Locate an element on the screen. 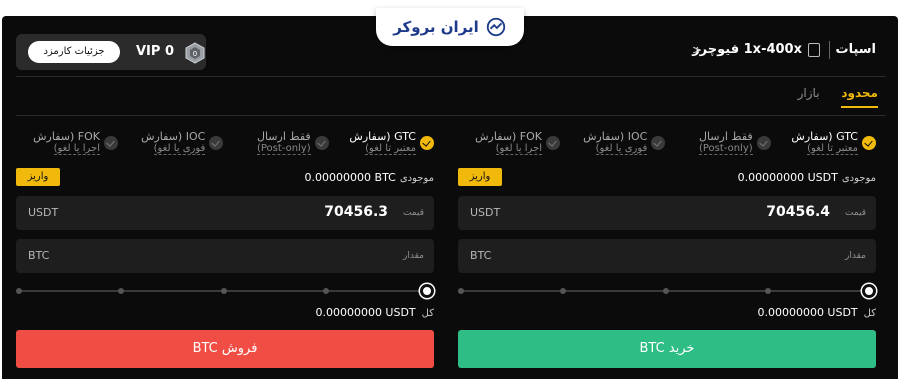 The width and height of the screenshot is (900, 389). sell-total: کل 0.00000000 USDT is located at coordinates (374, 312).